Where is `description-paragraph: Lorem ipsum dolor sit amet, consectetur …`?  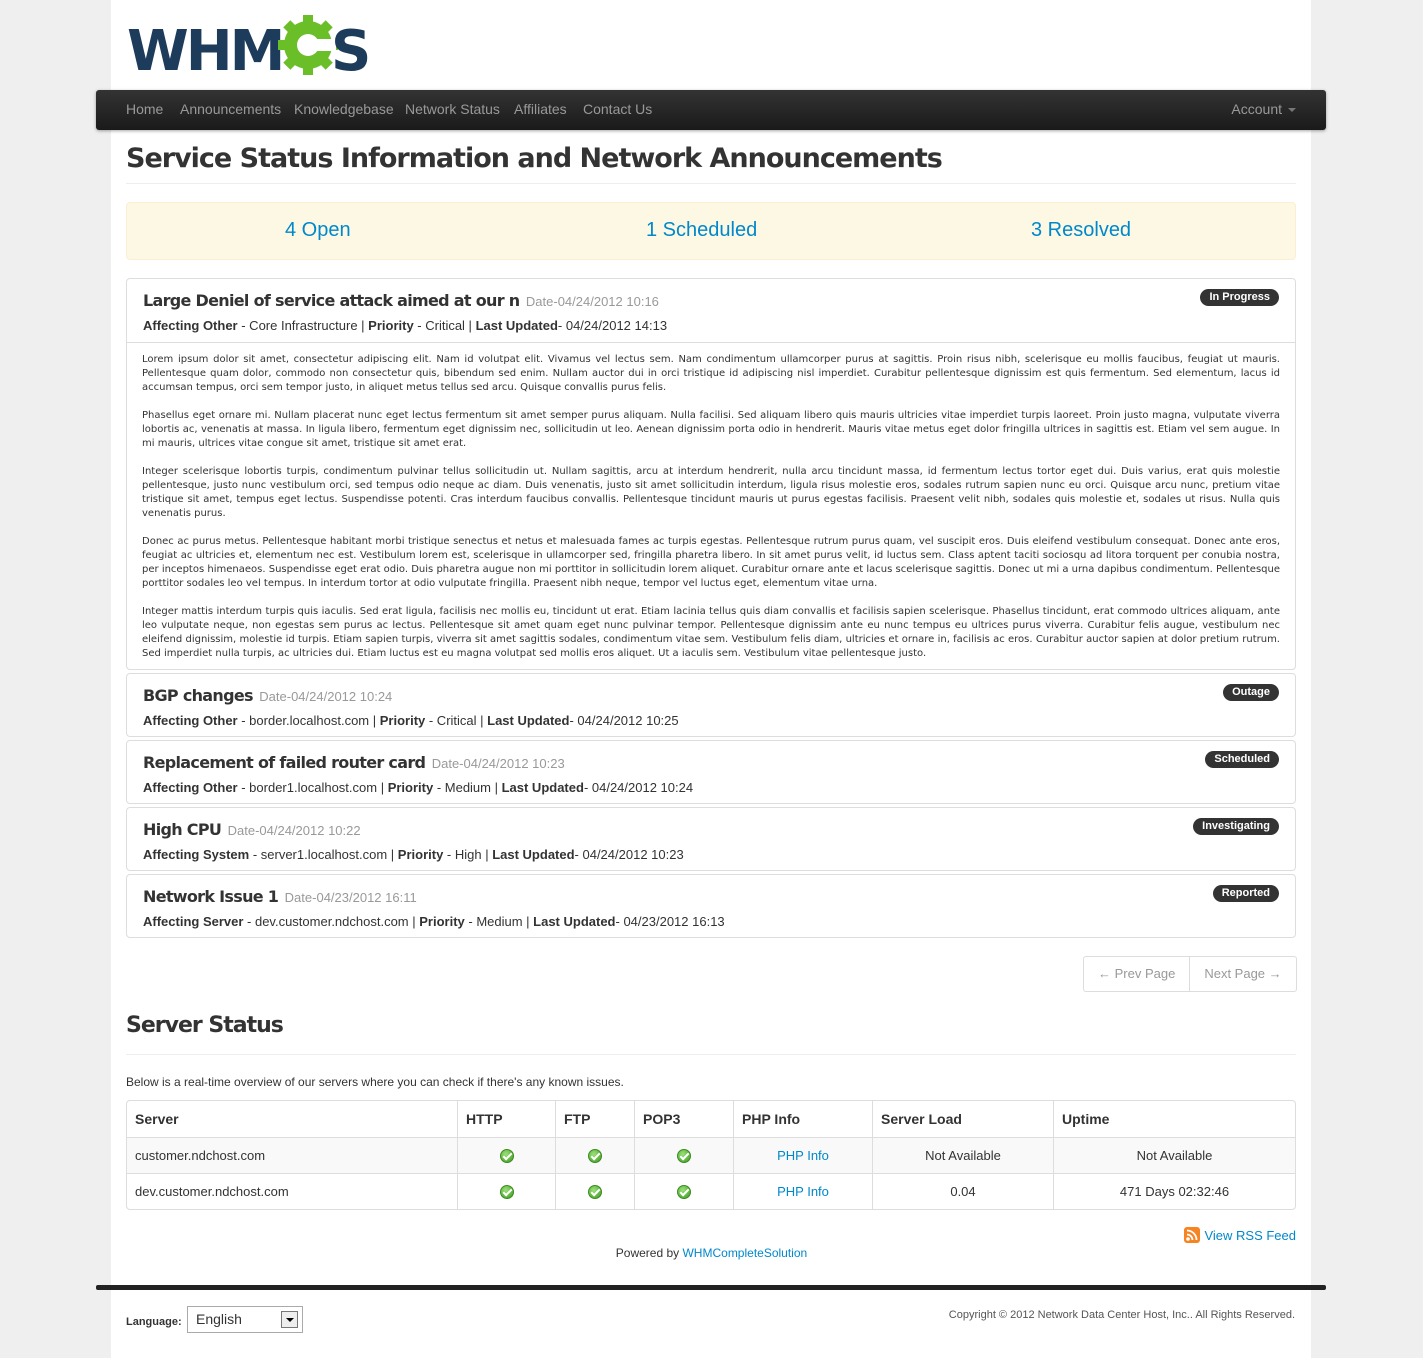 description-paragraph: Lorem ipsum dolor sit amet, consectetur … is located at coordinates (711, 373).